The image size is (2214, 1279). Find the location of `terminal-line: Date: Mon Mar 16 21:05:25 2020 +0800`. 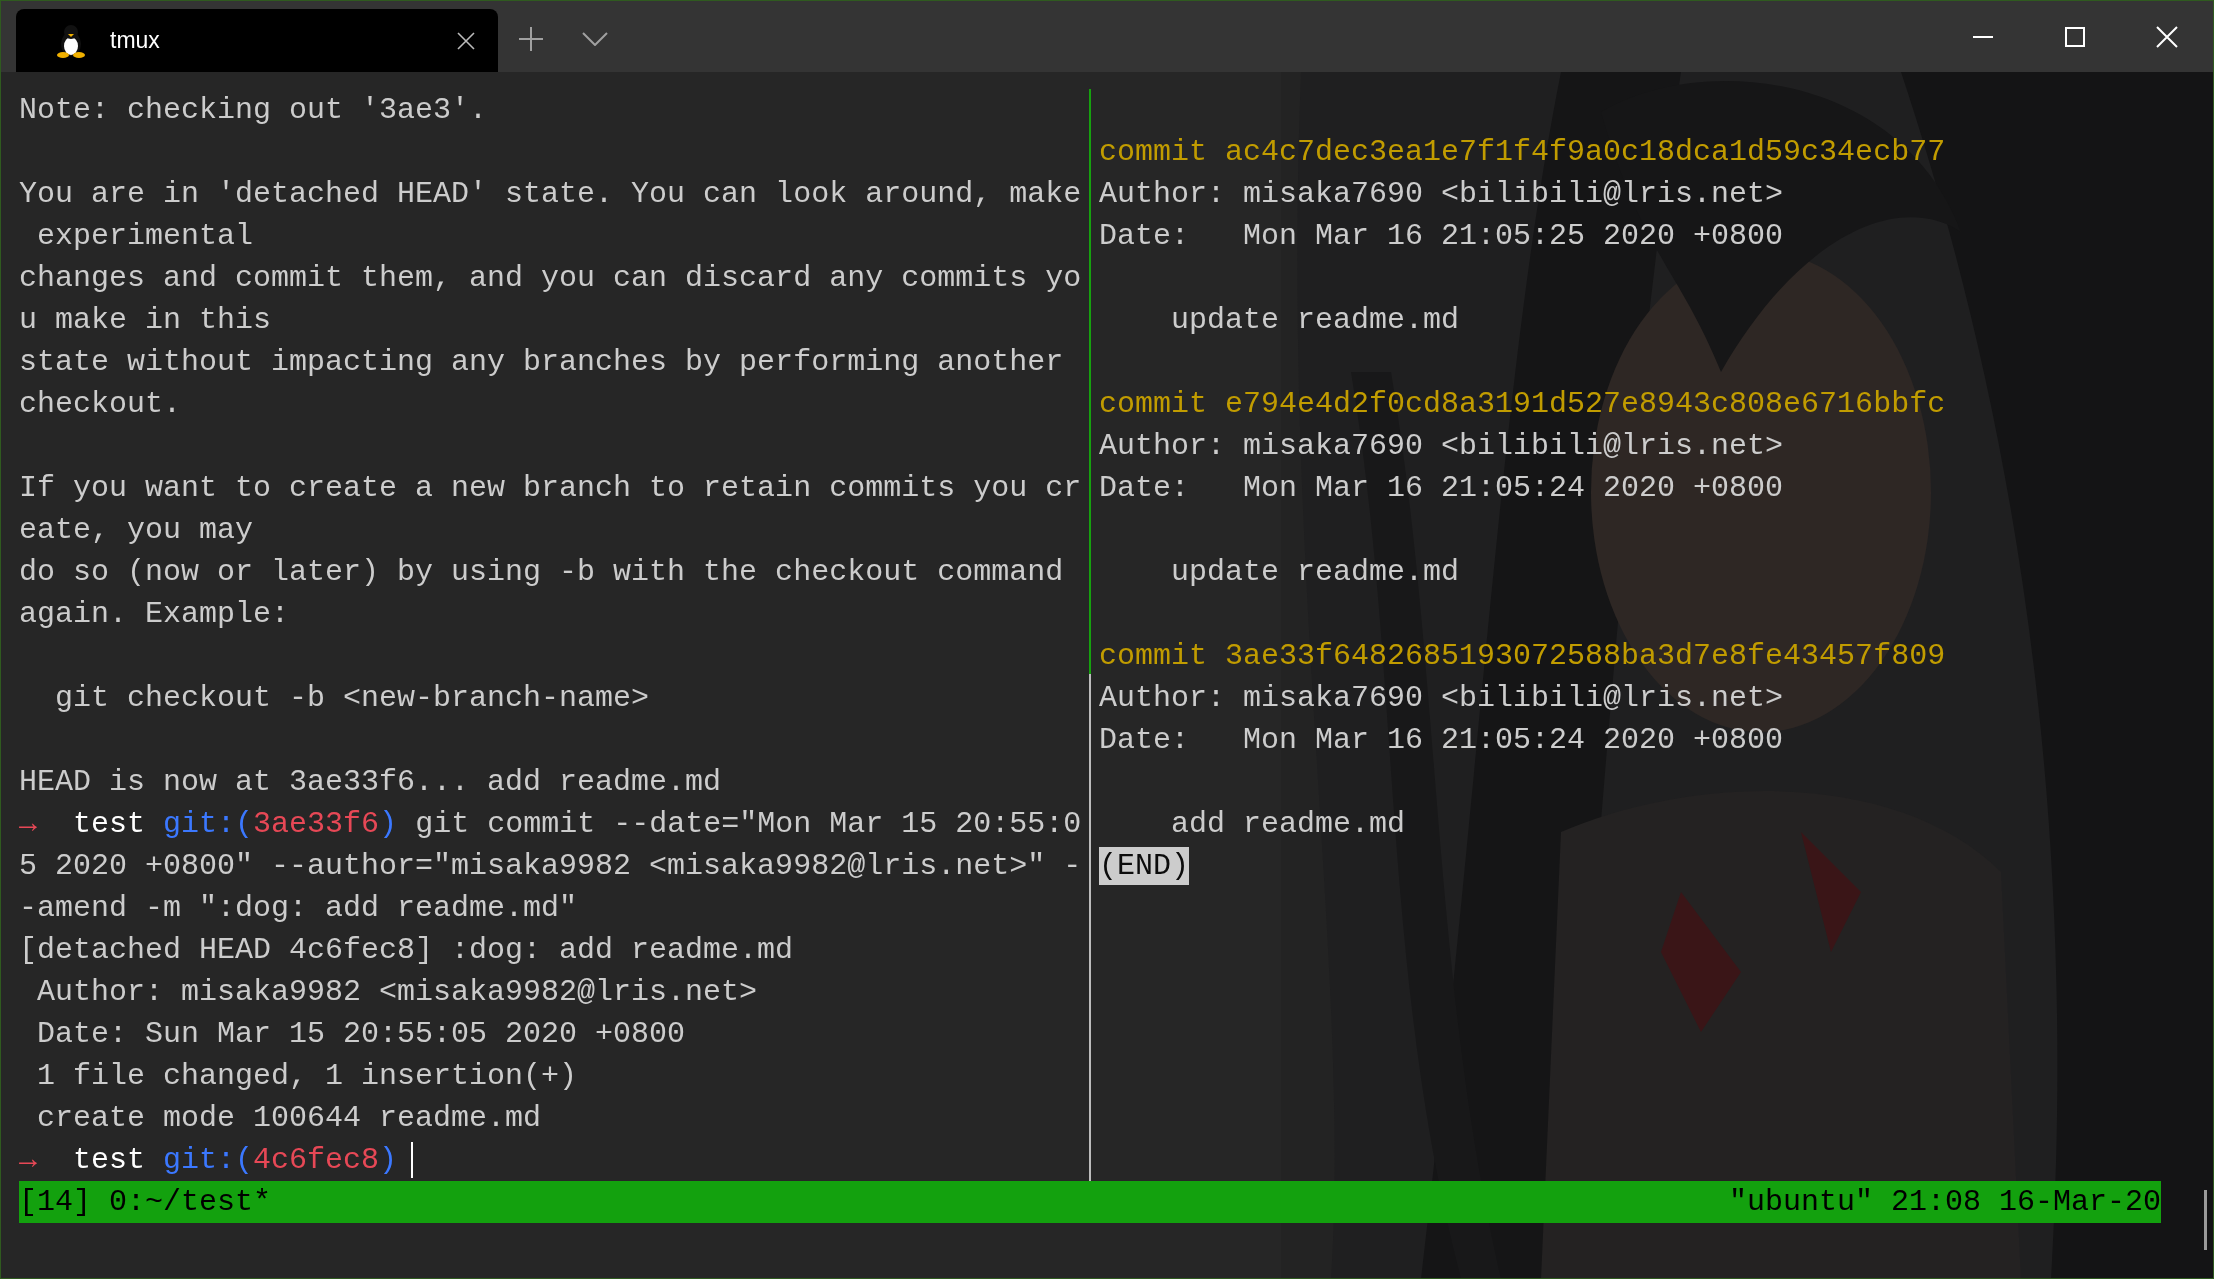

terminal-line: Date: Mon Mar 16 21:05:25 2020 +0800 is located at coordinates (1441, 236).